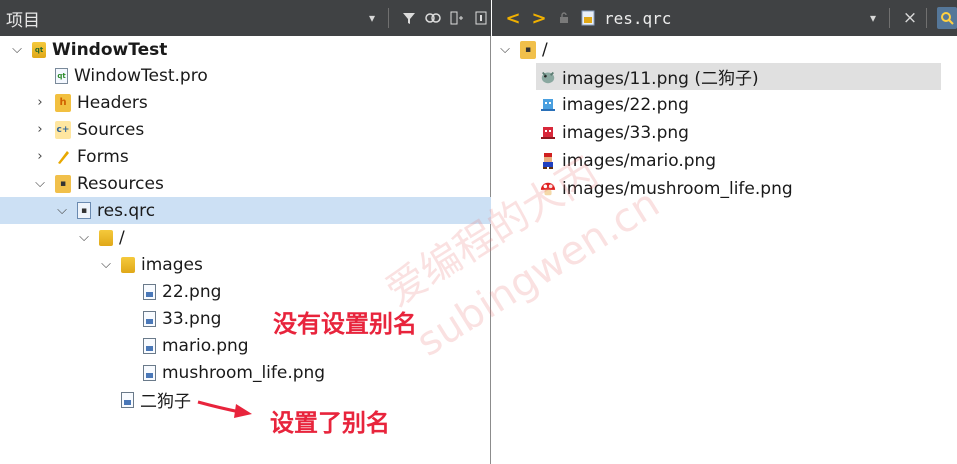 The image size is (957, 464). Describe the element at coordinates (625, 104) in the screenshot. I see `resource-item-label: images/22.png` at that location.